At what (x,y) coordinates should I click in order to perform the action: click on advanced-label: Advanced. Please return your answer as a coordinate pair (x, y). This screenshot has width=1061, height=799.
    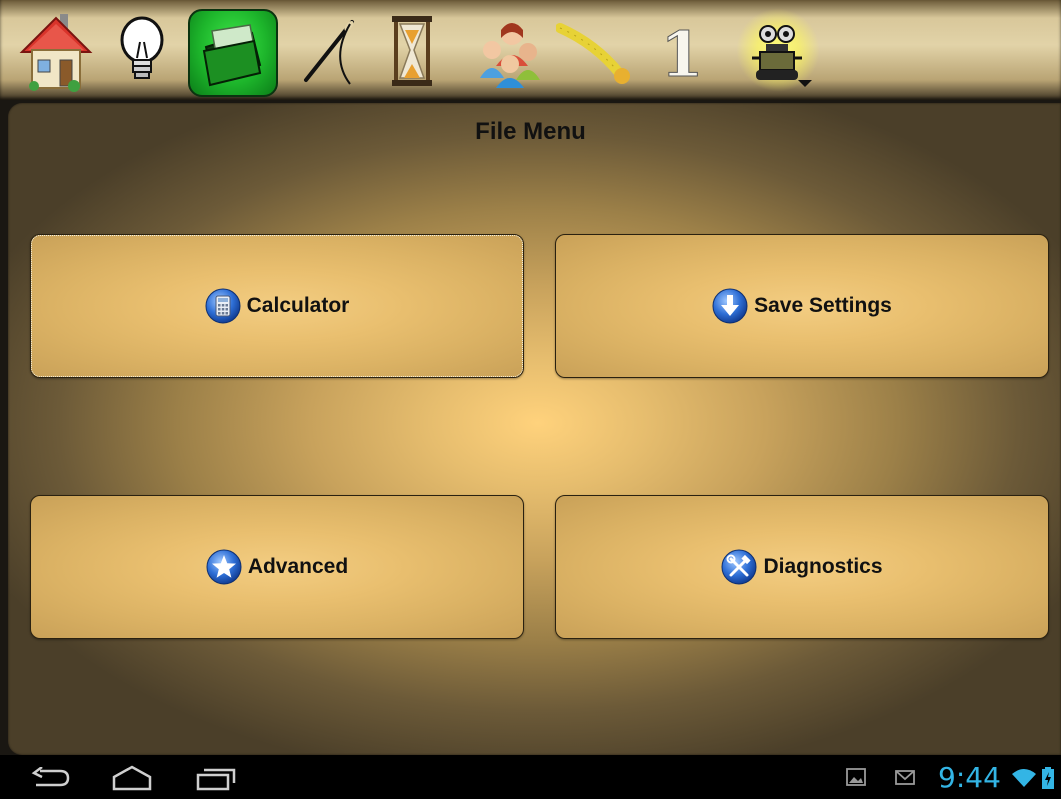
    Looking at the image, I should click on (298, 566).